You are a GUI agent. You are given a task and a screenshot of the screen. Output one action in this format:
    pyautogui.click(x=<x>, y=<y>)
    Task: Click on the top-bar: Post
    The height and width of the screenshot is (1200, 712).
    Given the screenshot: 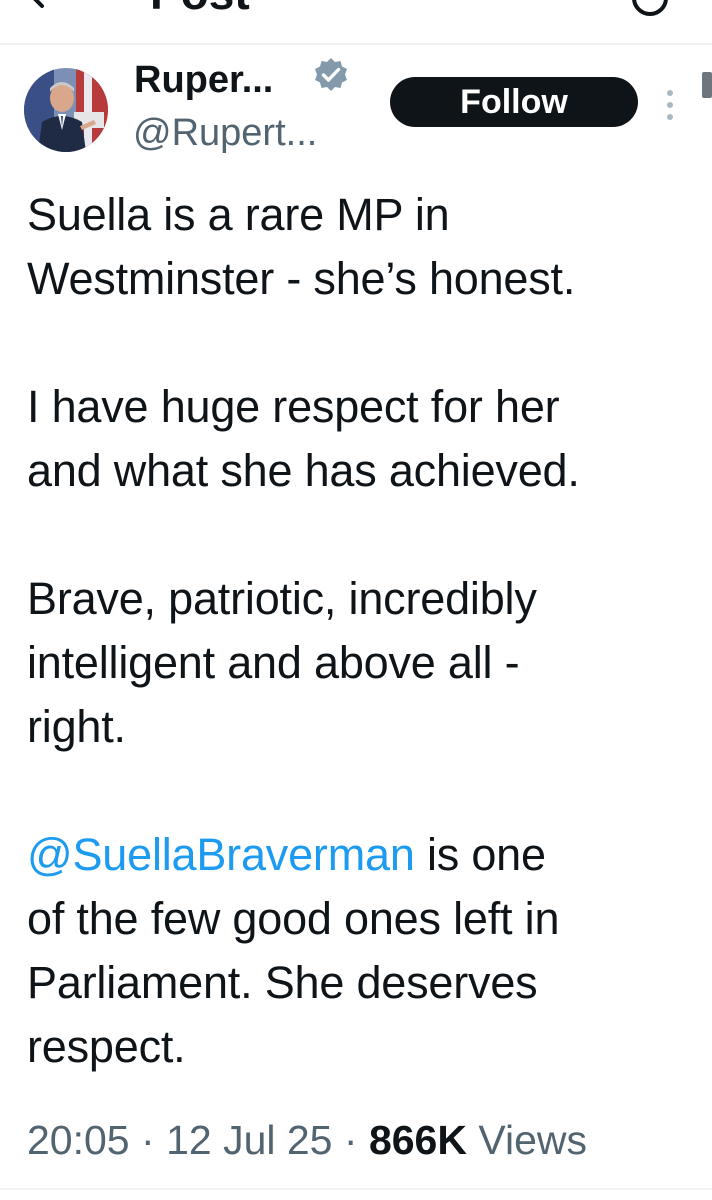 What is the action you would take?
    pyautogui.click(x=356, y=22)
    